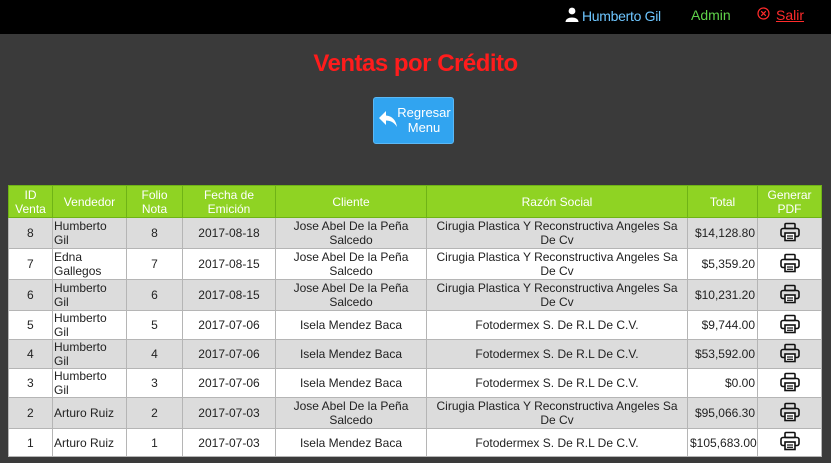  What do you see at coordinates (722, 295) in the screenshot?
I see `cell-total: $10,231.20` at bounding box center [722, 295].